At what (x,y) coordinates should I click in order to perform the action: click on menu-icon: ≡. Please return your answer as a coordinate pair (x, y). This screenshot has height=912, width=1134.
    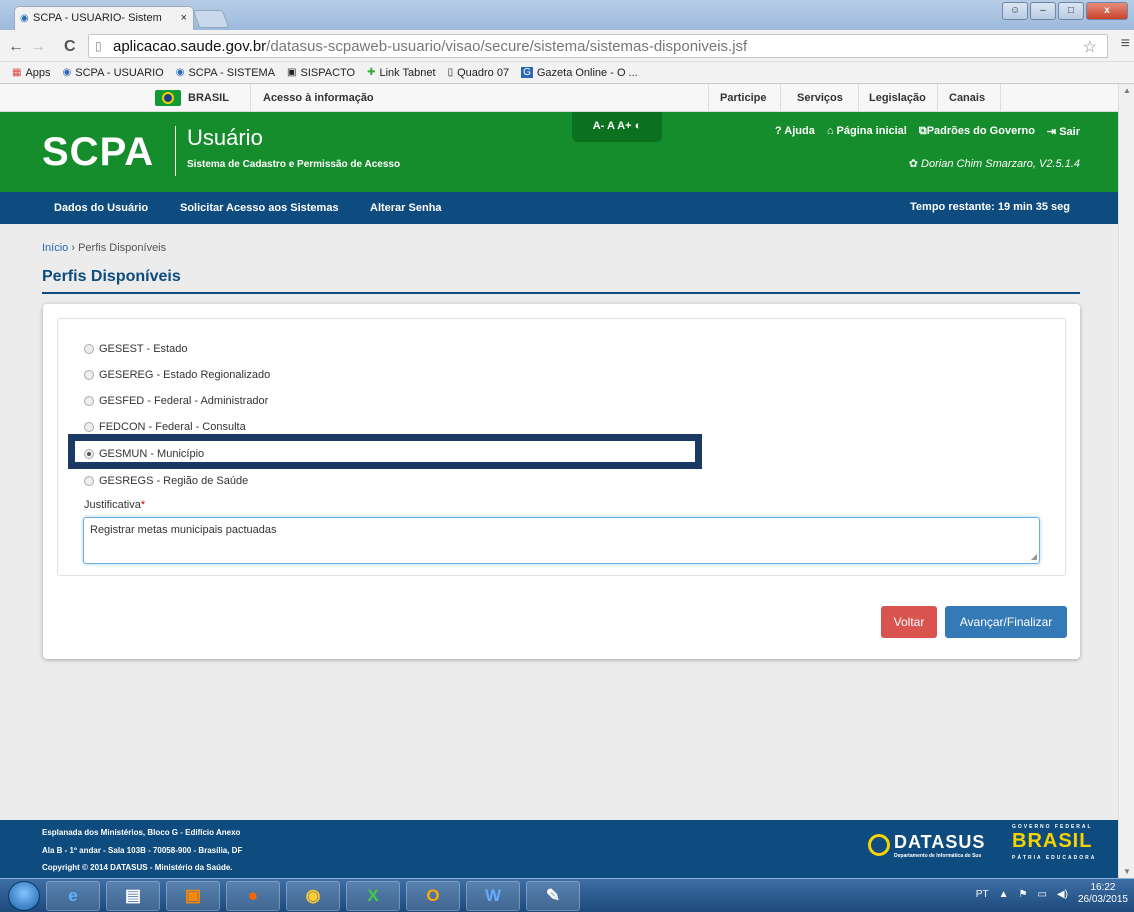
    Looking at the image, I should click on (1125, 44).